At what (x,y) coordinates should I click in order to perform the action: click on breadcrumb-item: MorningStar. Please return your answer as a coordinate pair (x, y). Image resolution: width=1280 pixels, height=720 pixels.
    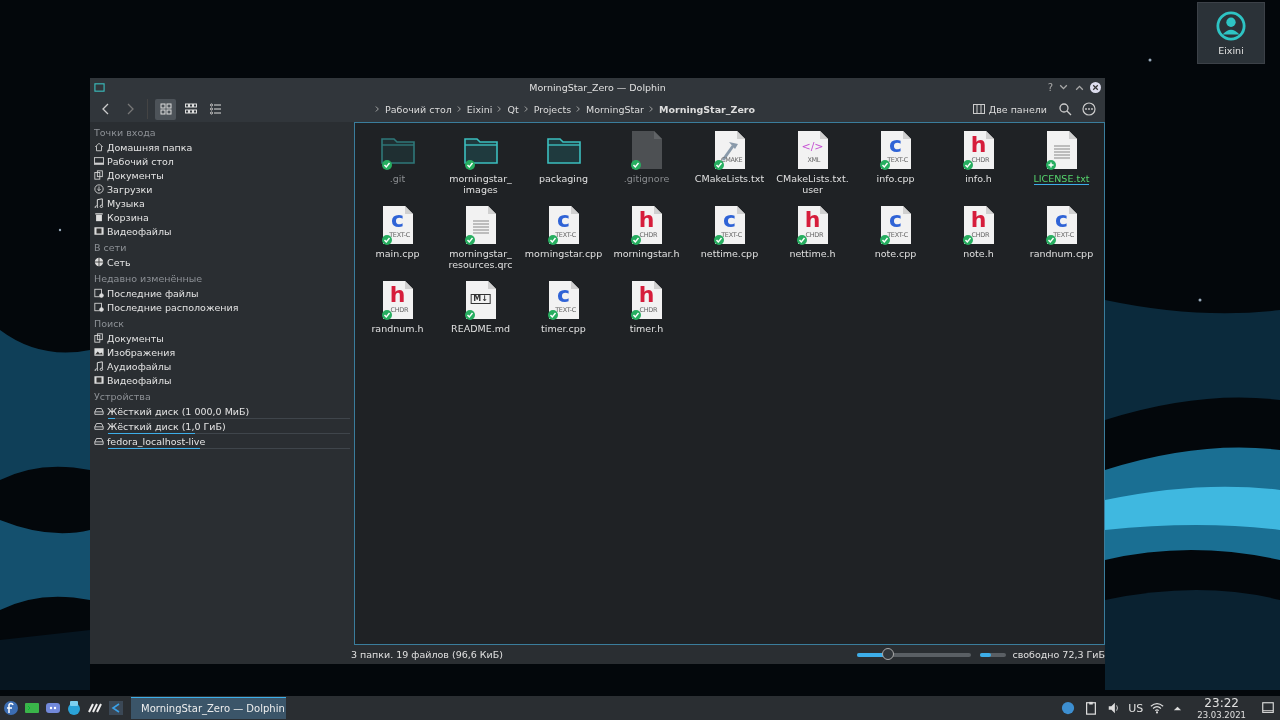
    Looking at the image, I should click on (615, 109).